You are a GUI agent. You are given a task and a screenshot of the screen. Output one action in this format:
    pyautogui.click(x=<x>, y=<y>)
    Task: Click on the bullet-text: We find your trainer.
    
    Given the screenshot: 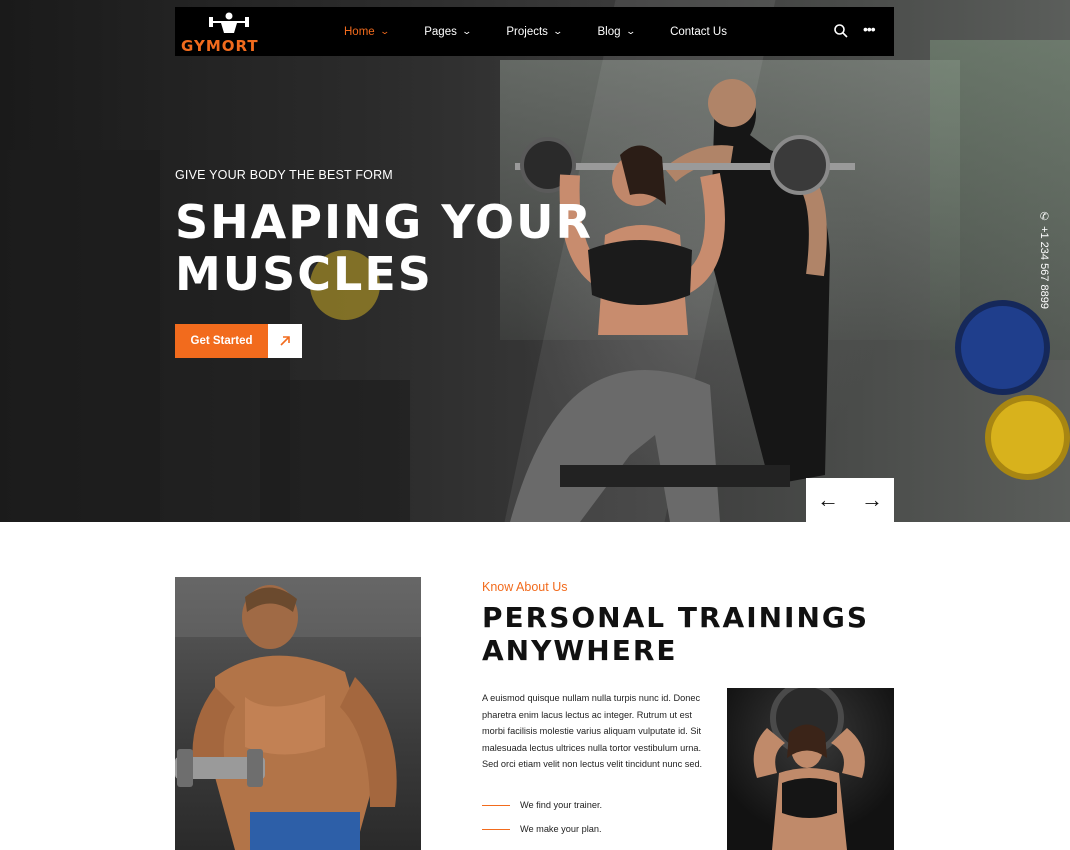 What is the action you would take?
    pyautogui.click(x=561, y=805)
    